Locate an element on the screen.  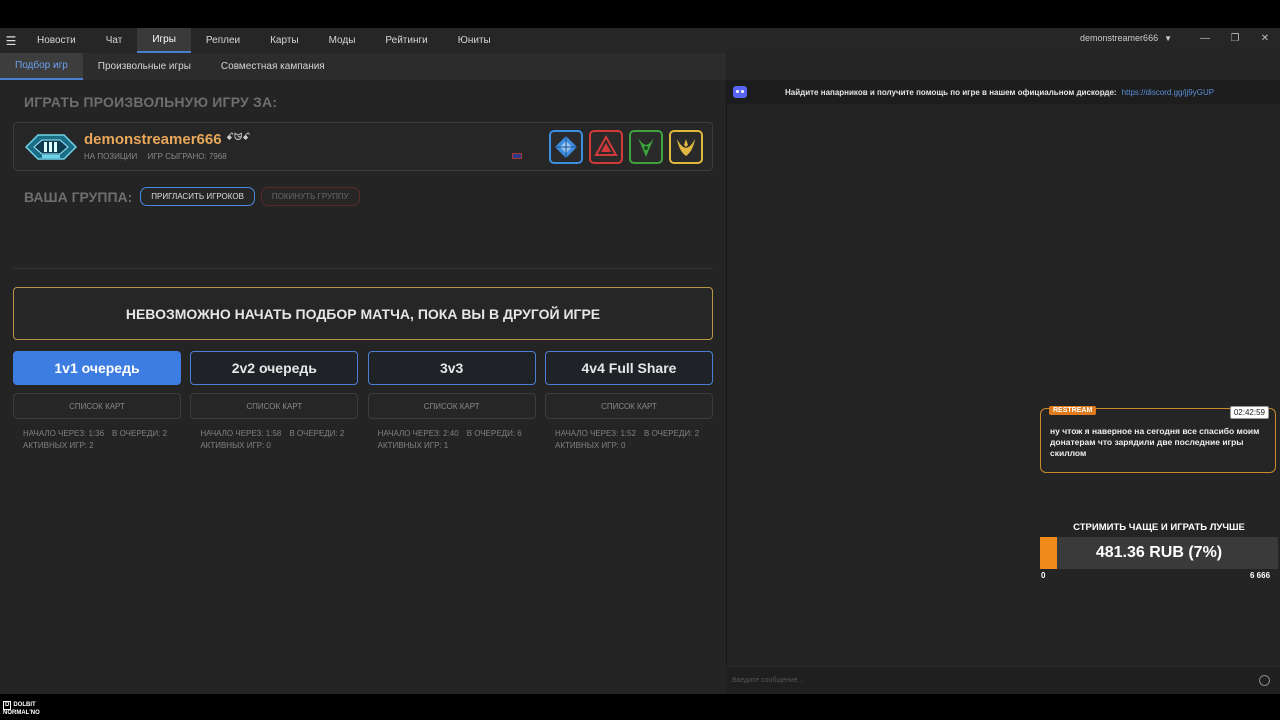
goal-min: 0 is located at coordinates (1043, 575).